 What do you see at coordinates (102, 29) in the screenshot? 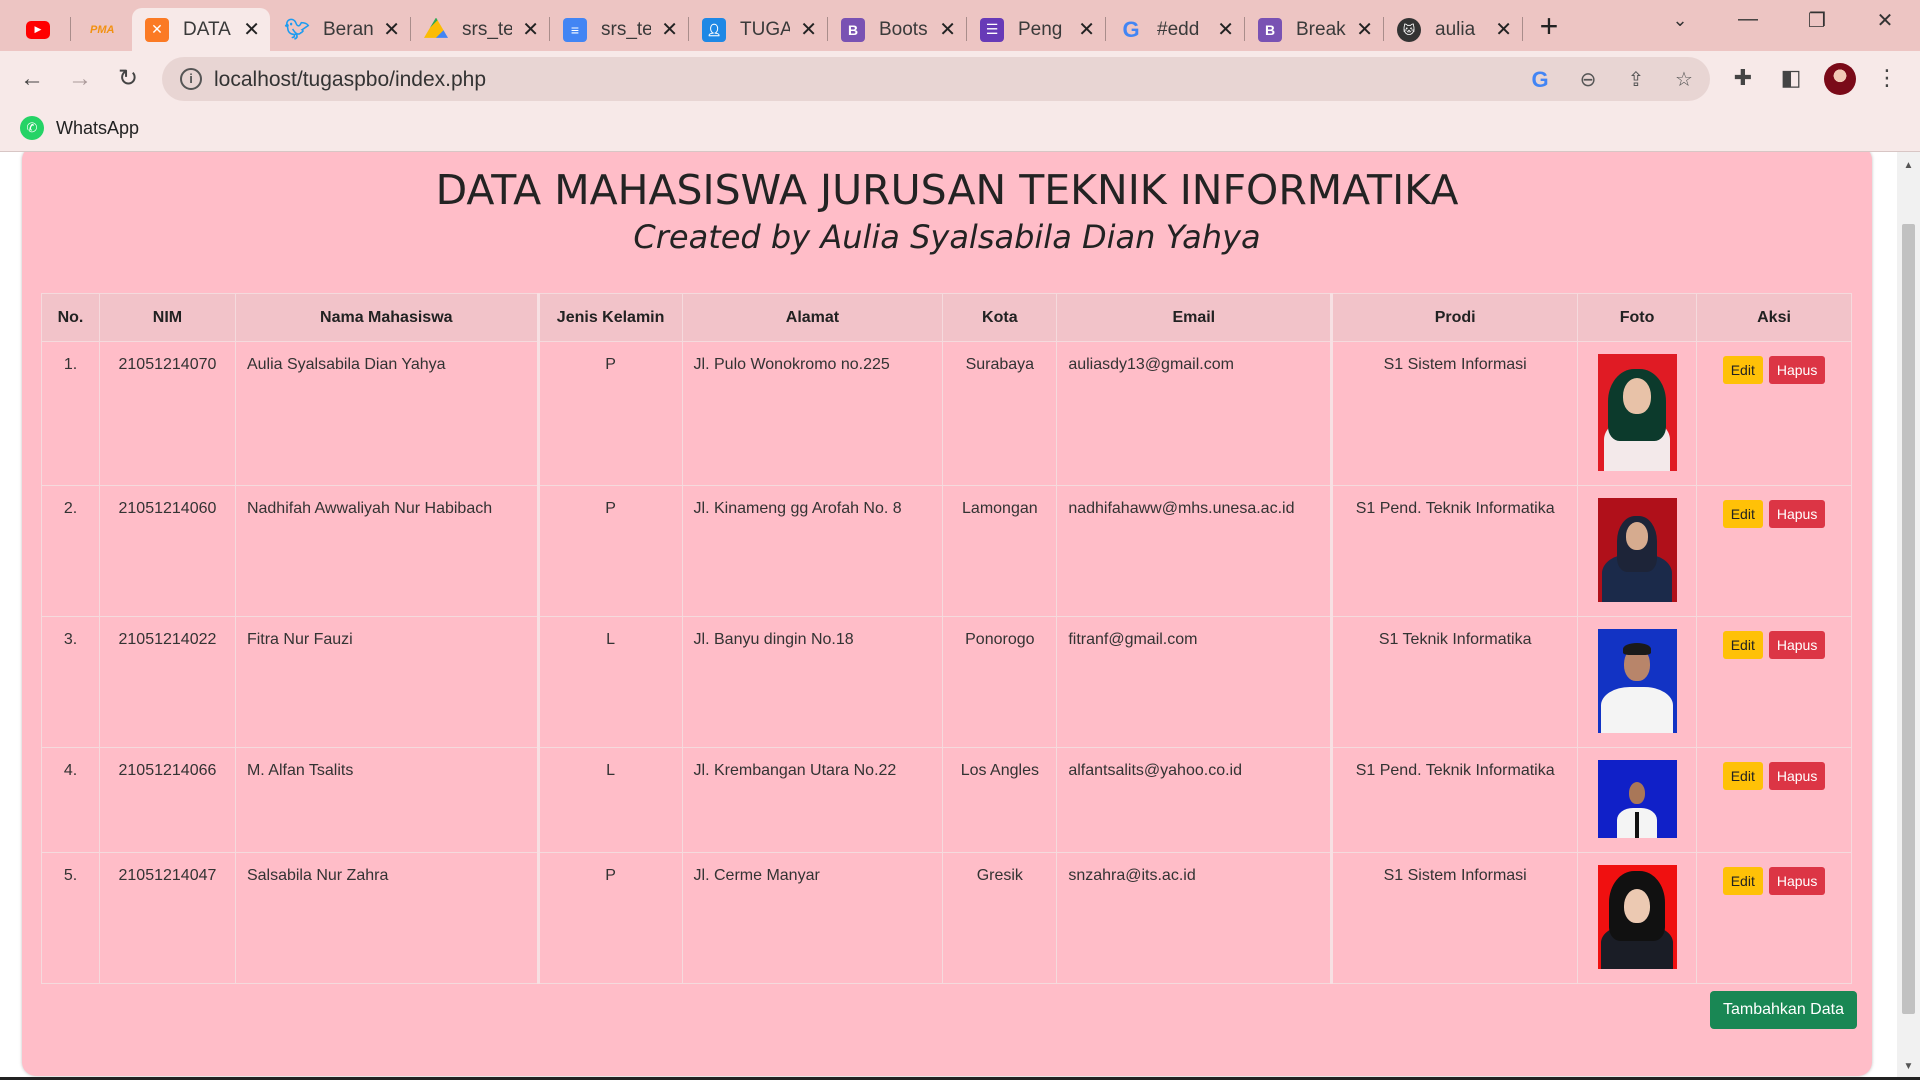
I see `tab-phpmyadmin: PMA` at bounding box center [102, 29].